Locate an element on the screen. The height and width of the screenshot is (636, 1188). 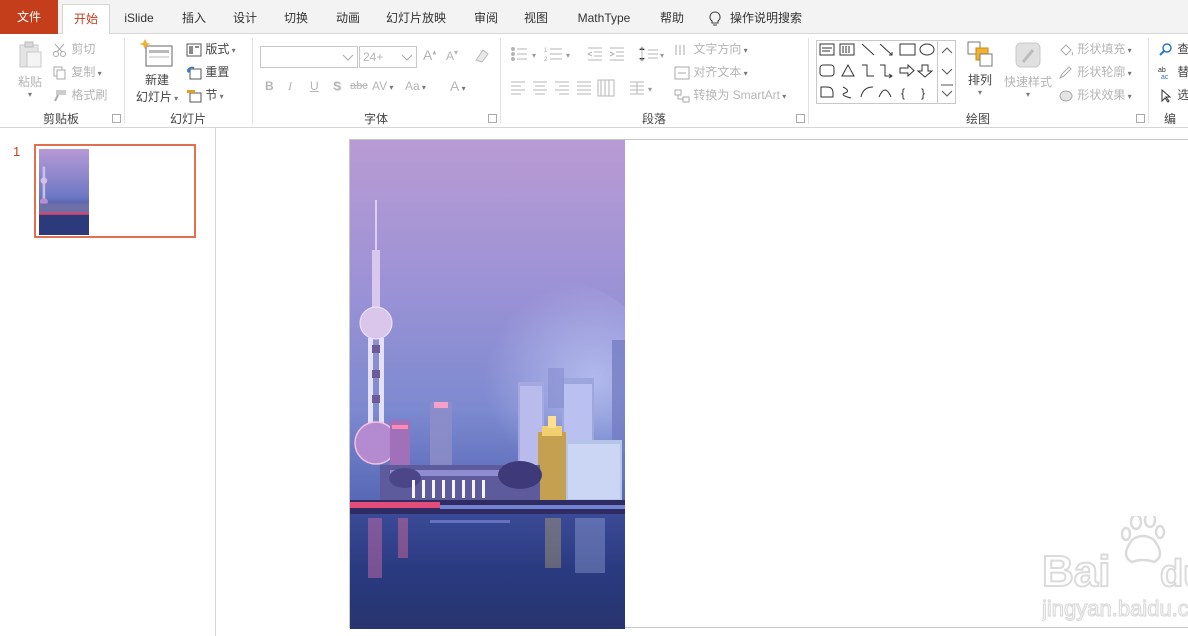
shapes-gallery: { } is located at coordinates (886, 72).